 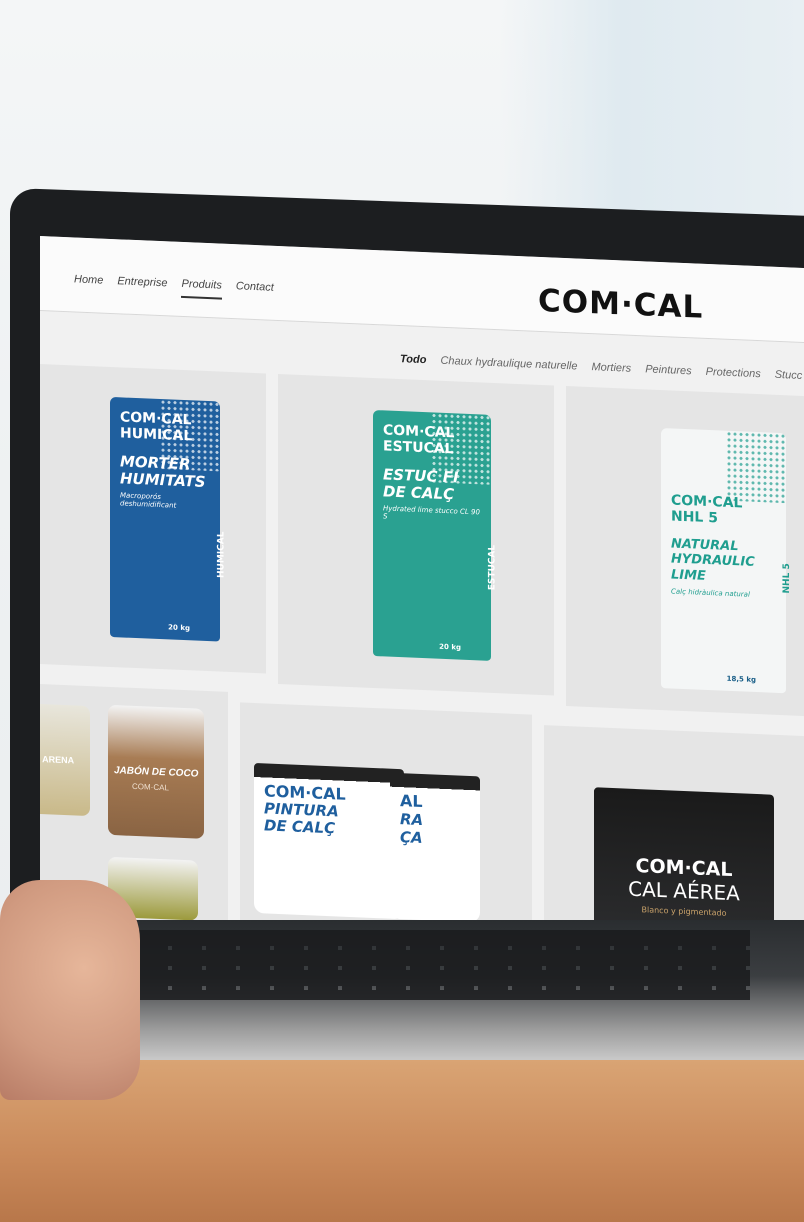 I want to click on bag-small: Calç hidràulica natural, so click(x=710, y=593).